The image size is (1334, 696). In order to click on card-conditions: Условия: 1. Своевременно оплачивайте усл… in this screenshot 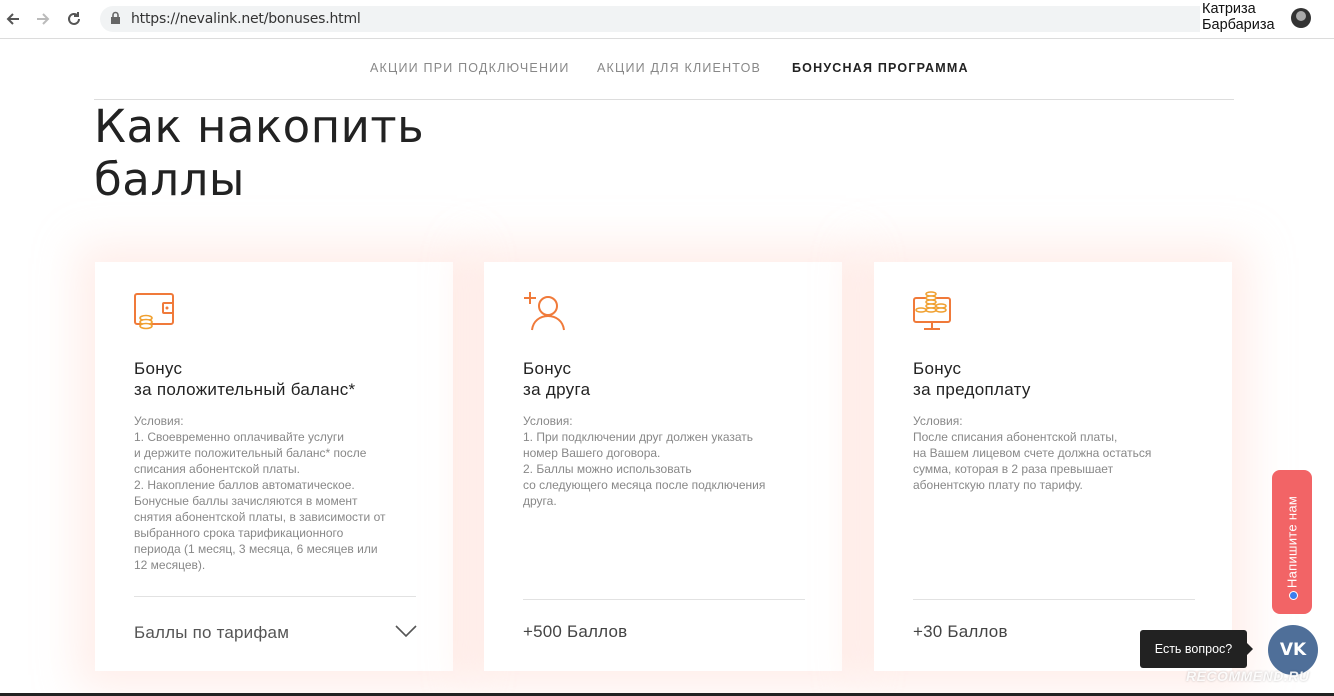, I will do `click(260, 493)`.